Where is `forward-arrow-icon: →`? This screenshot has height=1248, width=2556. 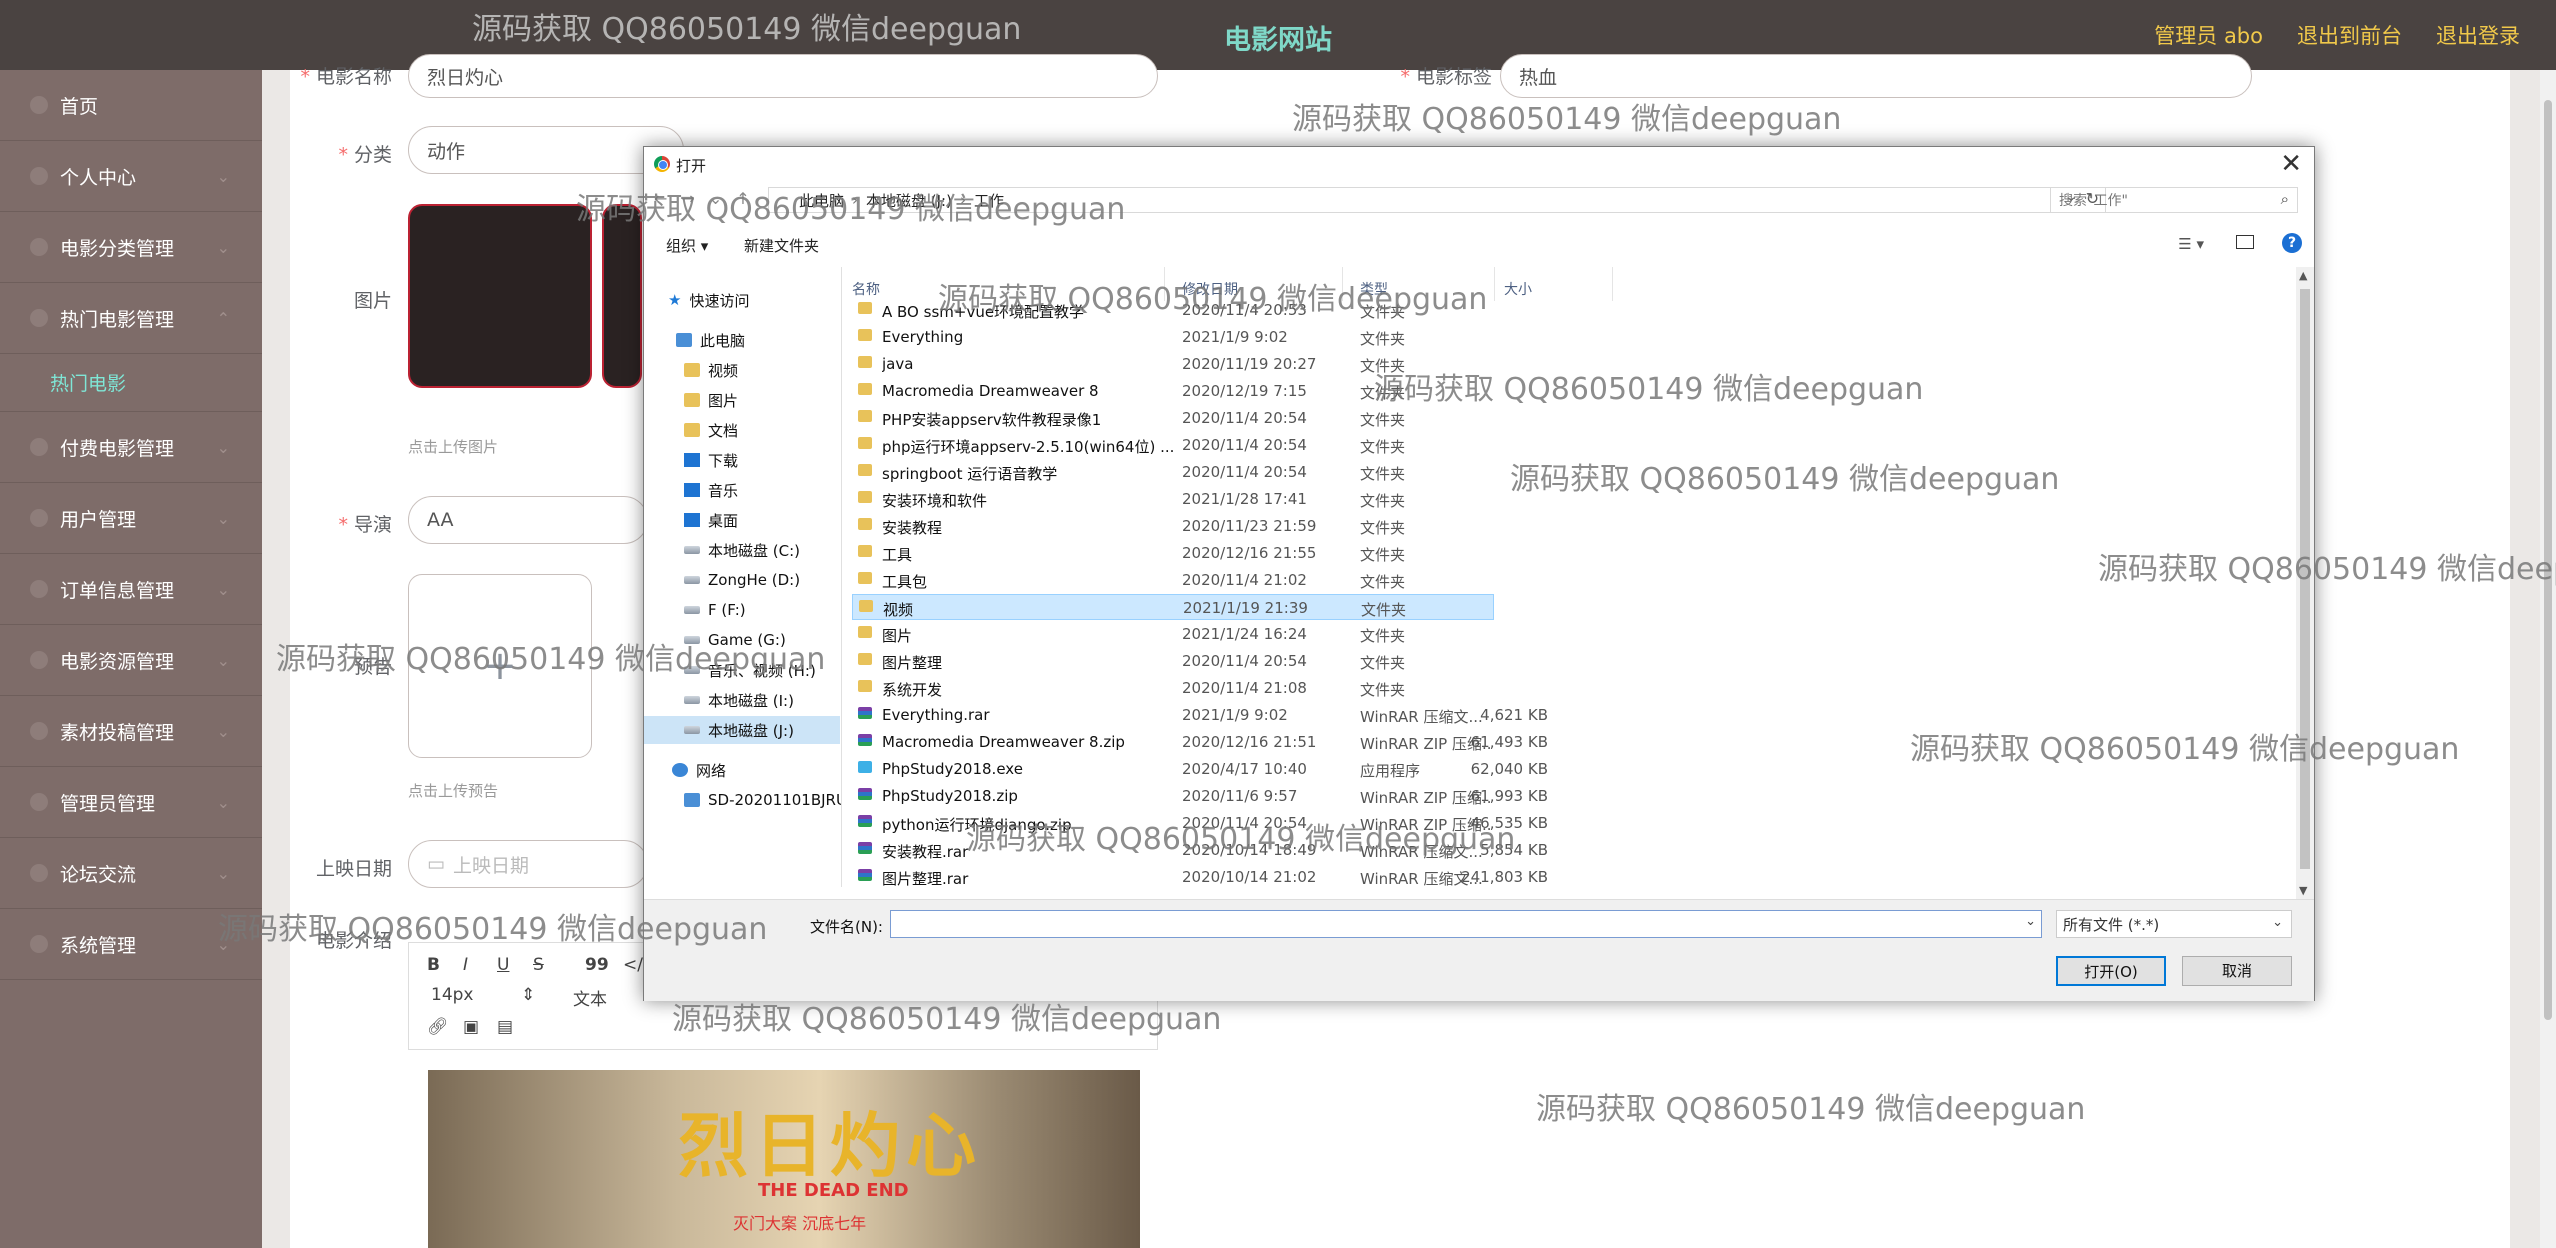 forward-arrow-icon: → is located at coordinates (687, 198).